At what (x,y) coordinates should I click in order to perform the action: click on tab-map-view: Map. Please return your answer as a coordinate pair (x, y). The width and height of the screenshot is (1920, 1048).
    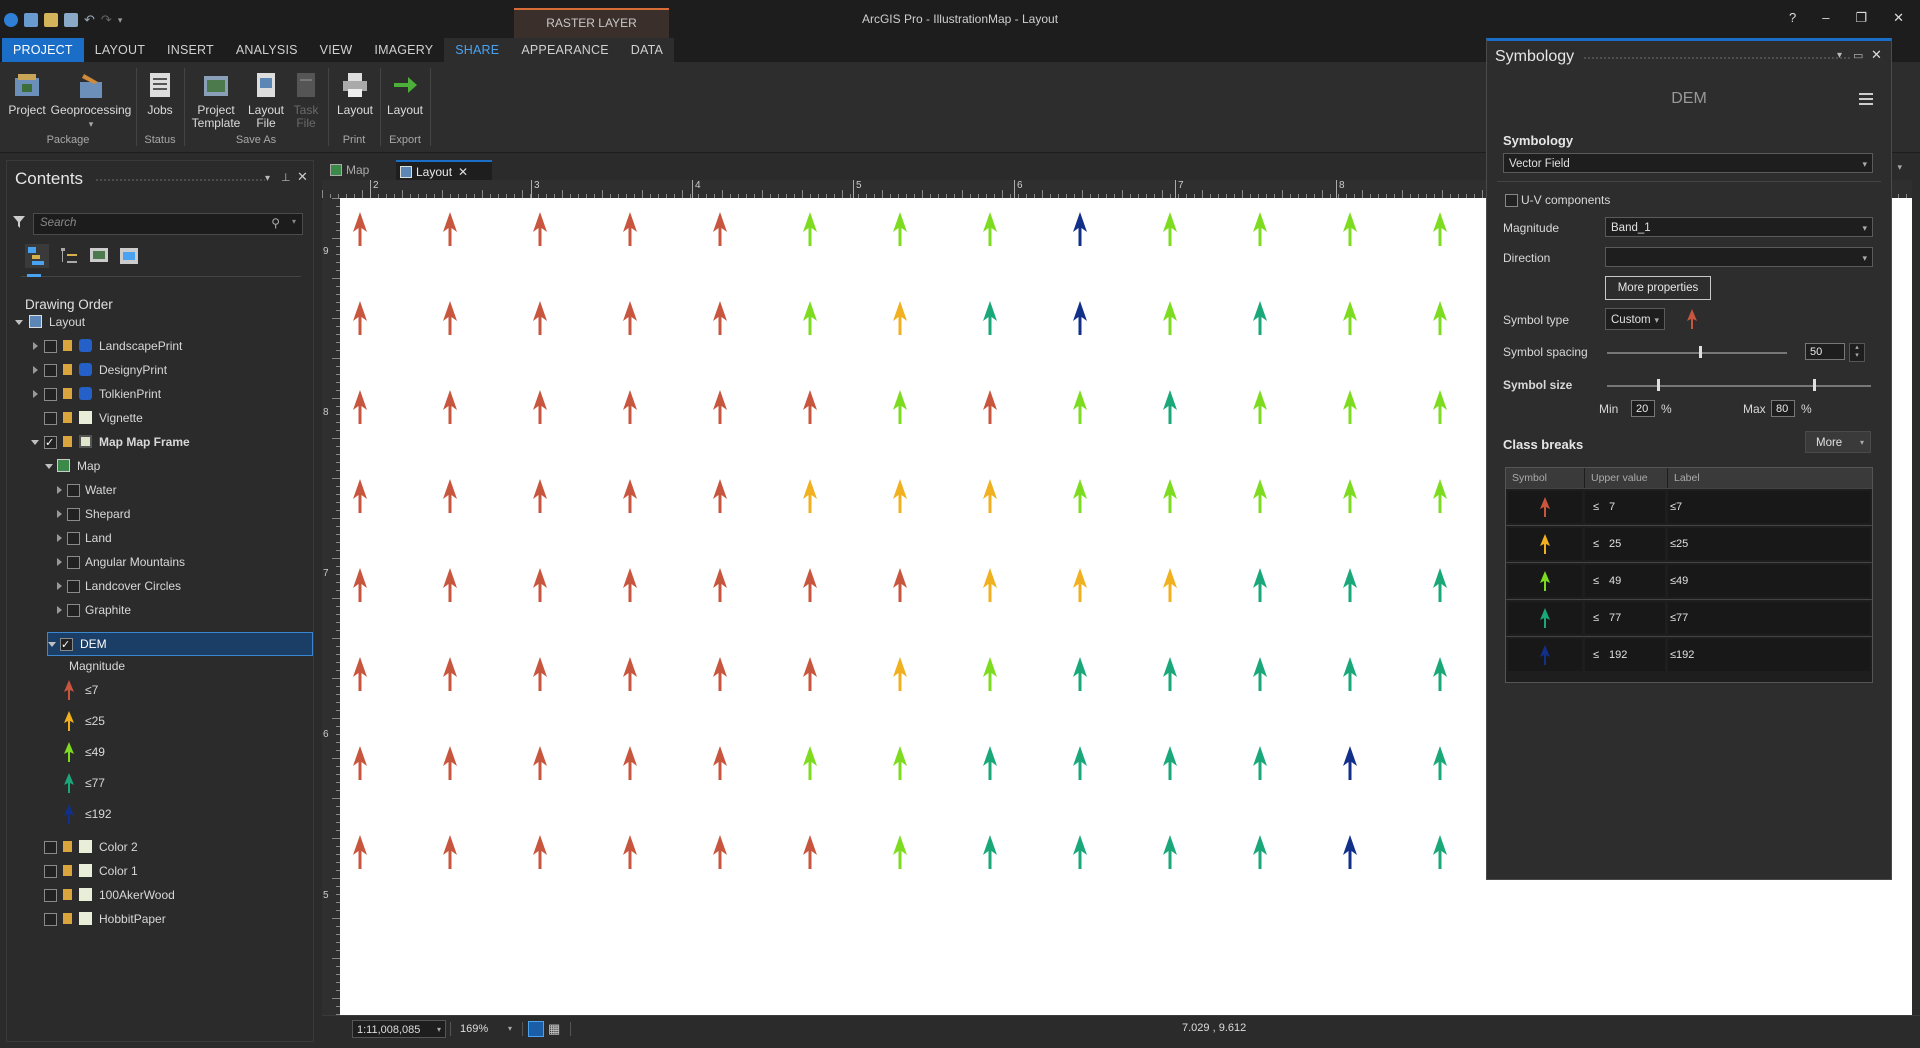
    Looking at the image, I should click on (366, 170).